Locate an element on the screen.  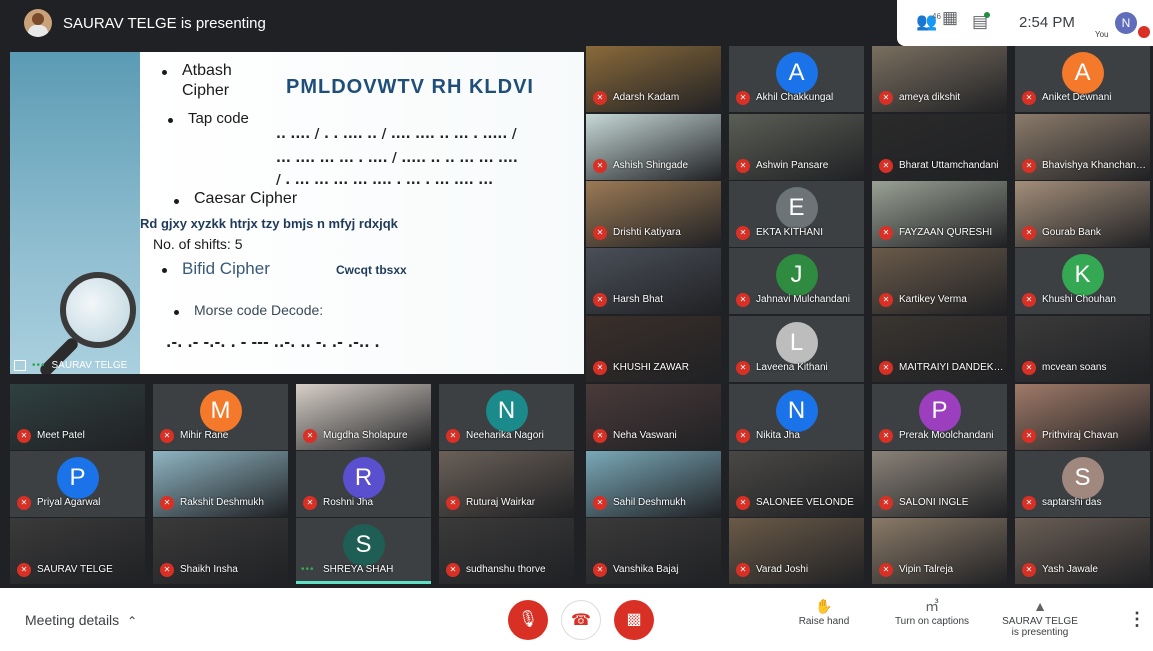
participant-tile: L ✕ Laveena Kithani is located at coordinates (796, 349).